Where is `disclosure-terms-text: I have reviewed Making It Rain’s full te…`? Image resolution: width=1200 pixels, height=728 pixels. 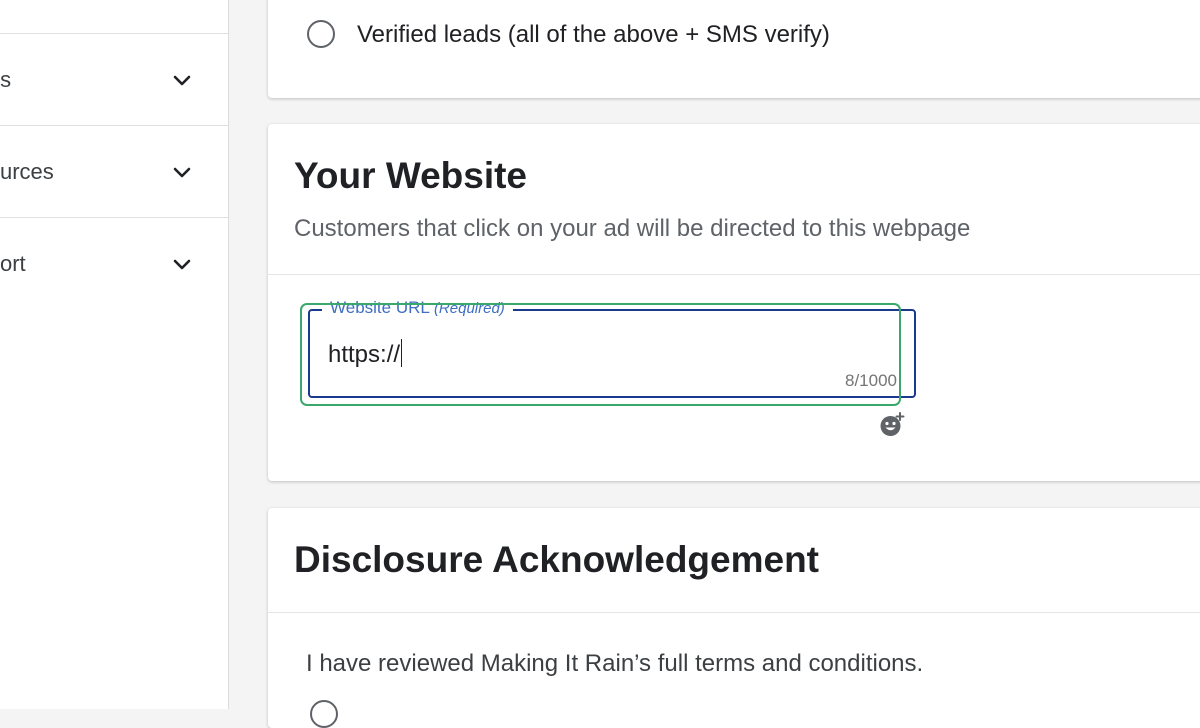
disclosure-terms-text: I have reviewed Making It Rain’s full te… is located at coordinates (615, 663).